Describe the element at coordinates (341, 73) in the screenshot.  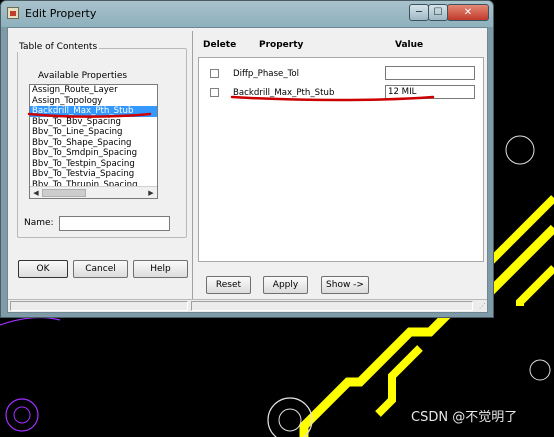
I see `property-row: Diffp_Phase_Tol` at that location.